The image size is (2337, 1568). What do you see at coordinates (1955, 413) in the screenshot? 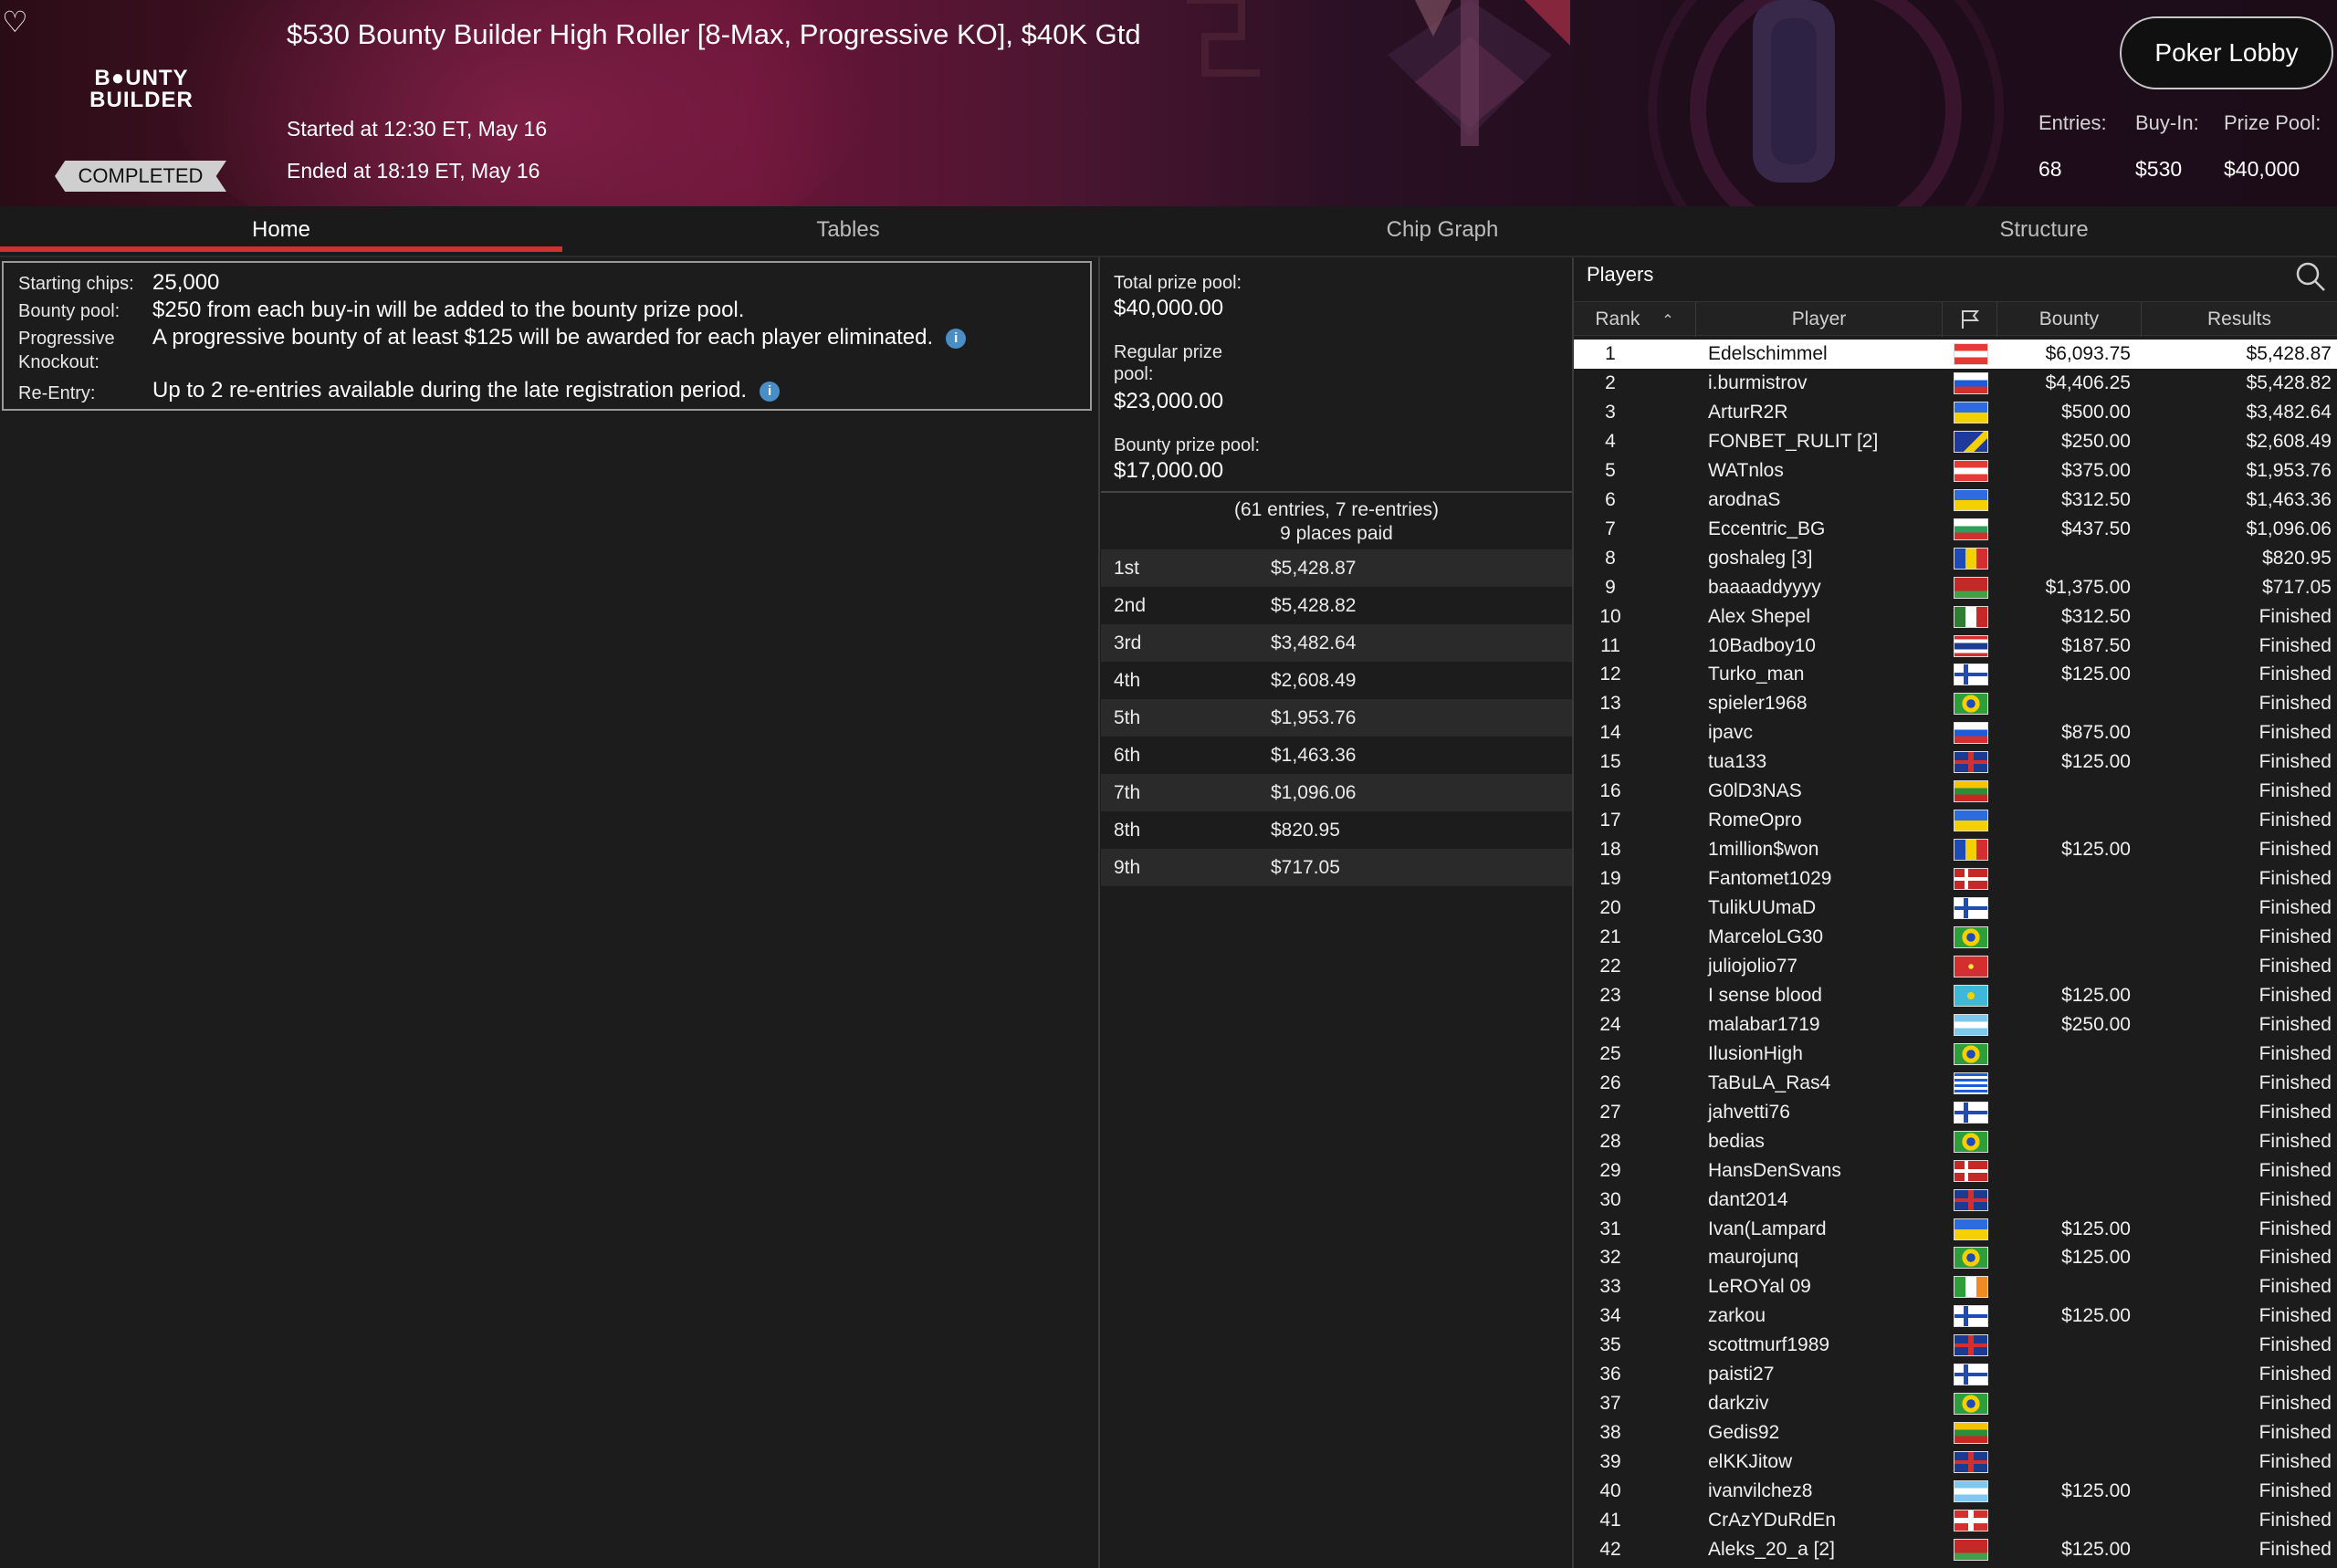
I see `player-row: 3 ArturR2R $500.00 $3,482.64` at bounding box center [1955, 413].